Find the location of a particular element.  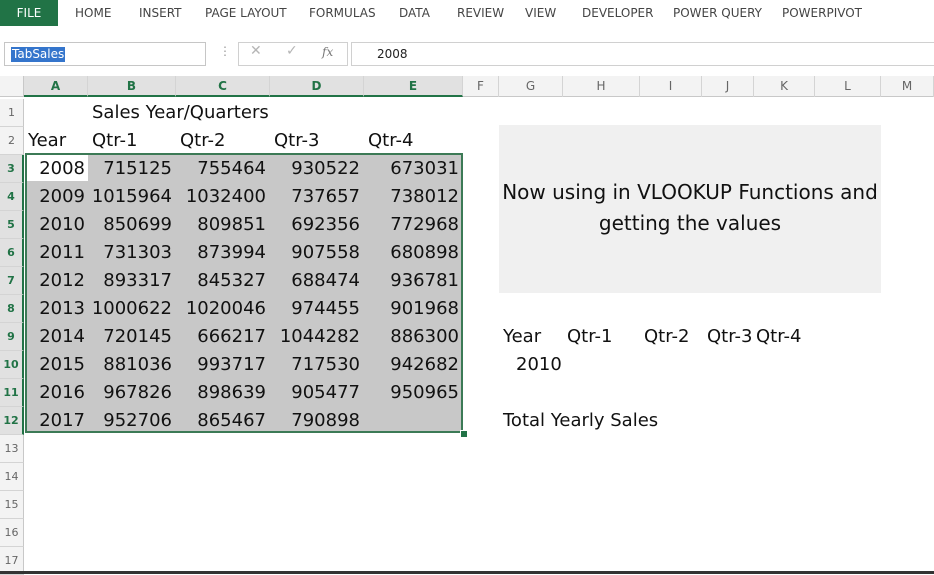

lookup-header-qtr-4: Qtr-4 is located at coordinates (778, 337).